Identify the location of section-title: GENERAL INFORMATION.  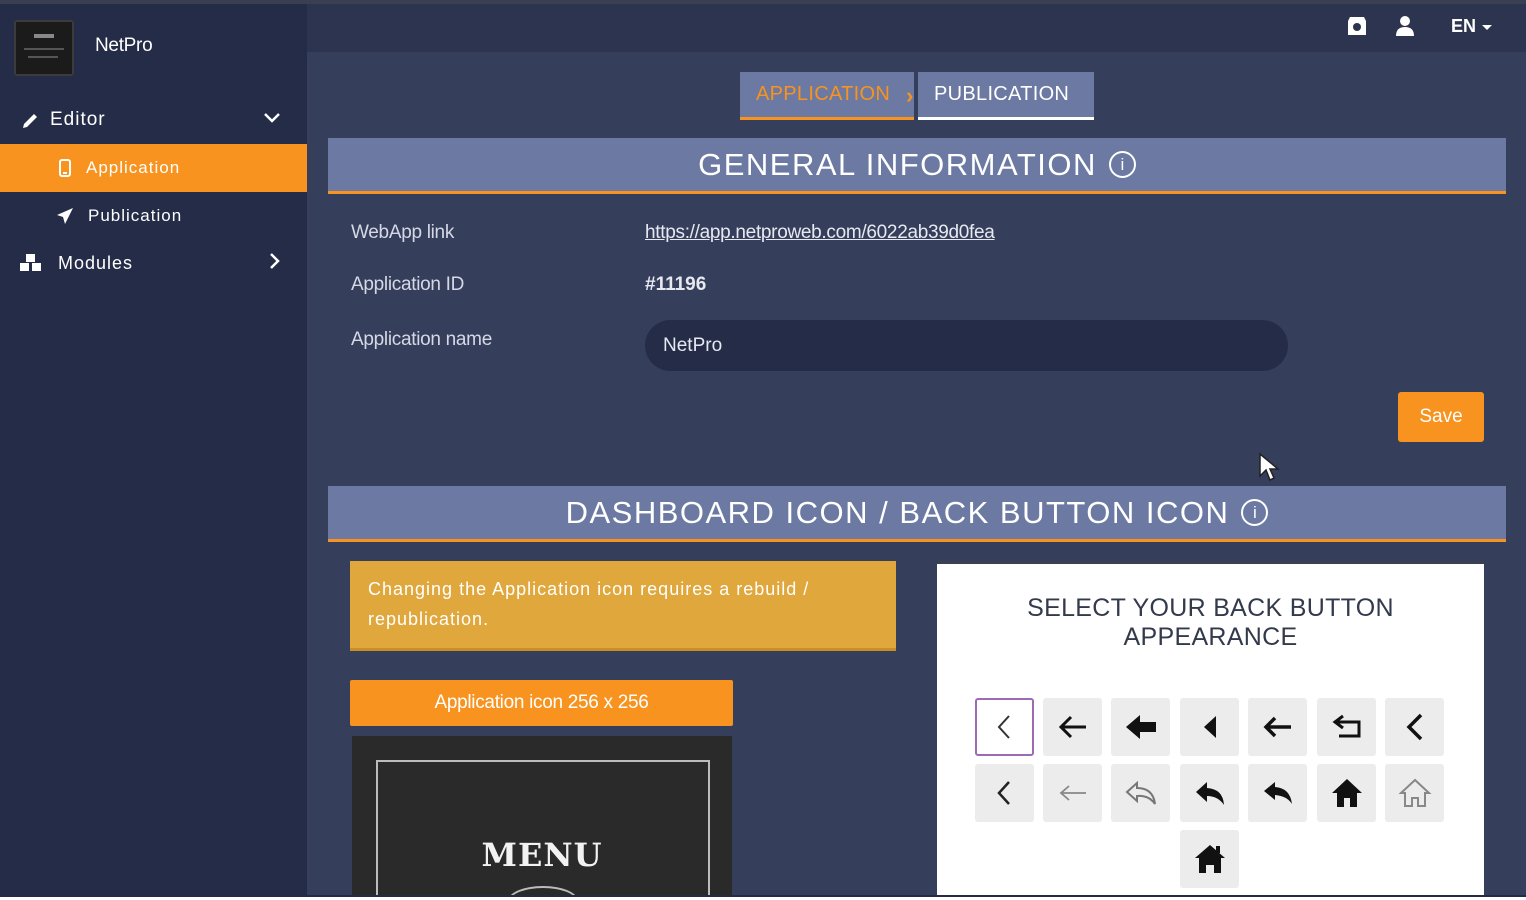
(897, 164).